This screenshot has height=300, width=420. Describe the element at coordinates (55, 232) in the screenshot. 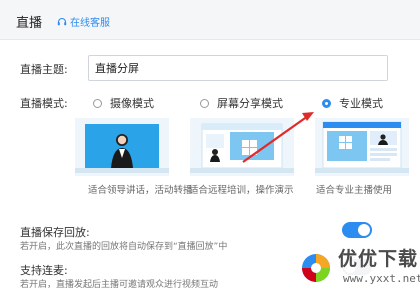

I see `save-replay-title: 直播保存回放:` at that location.